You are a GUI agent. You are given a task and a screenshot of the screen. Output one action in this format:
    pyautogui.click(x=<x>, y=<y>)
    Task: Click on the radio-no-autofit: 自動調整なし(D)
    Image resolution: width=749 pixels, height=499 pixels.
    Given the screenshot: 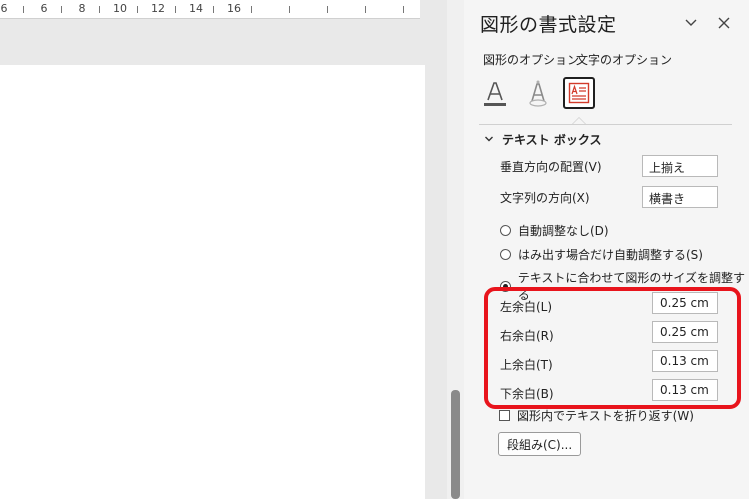 What is the action you would take?
    pyautogui.click(x=554, y=230)
    